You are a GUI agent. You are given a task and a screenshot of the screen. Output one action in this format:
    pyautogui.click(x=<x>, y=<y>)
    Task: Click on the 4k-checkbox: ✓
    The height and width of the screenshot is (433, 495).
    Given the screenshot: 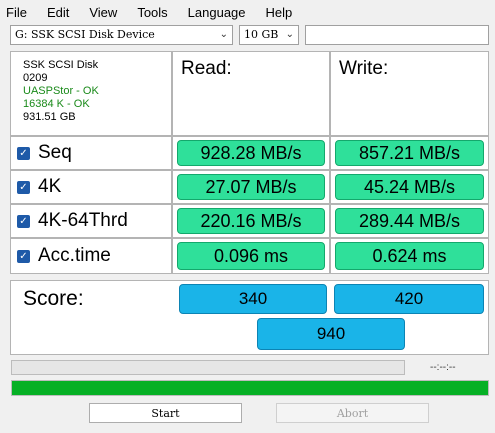 What is the action you would take?
    pyautogui.click(x=23, y=187)
    